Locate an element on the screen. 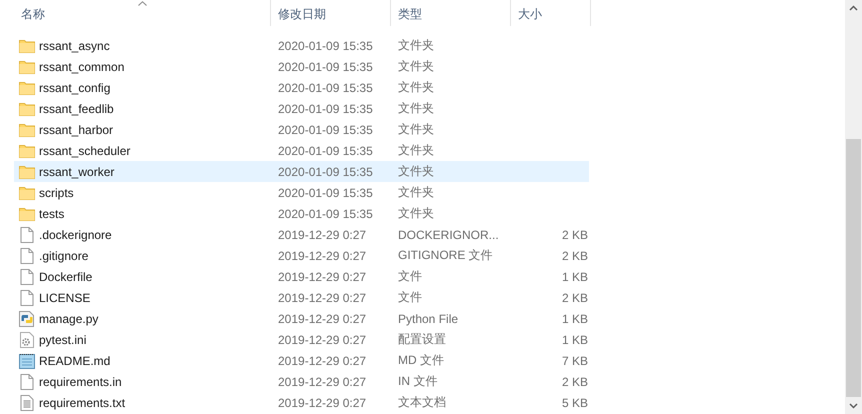  file-row: pytest.ini 2019-12-29 0:27 配置设置 1 KB is located at coordinates (301, 339).